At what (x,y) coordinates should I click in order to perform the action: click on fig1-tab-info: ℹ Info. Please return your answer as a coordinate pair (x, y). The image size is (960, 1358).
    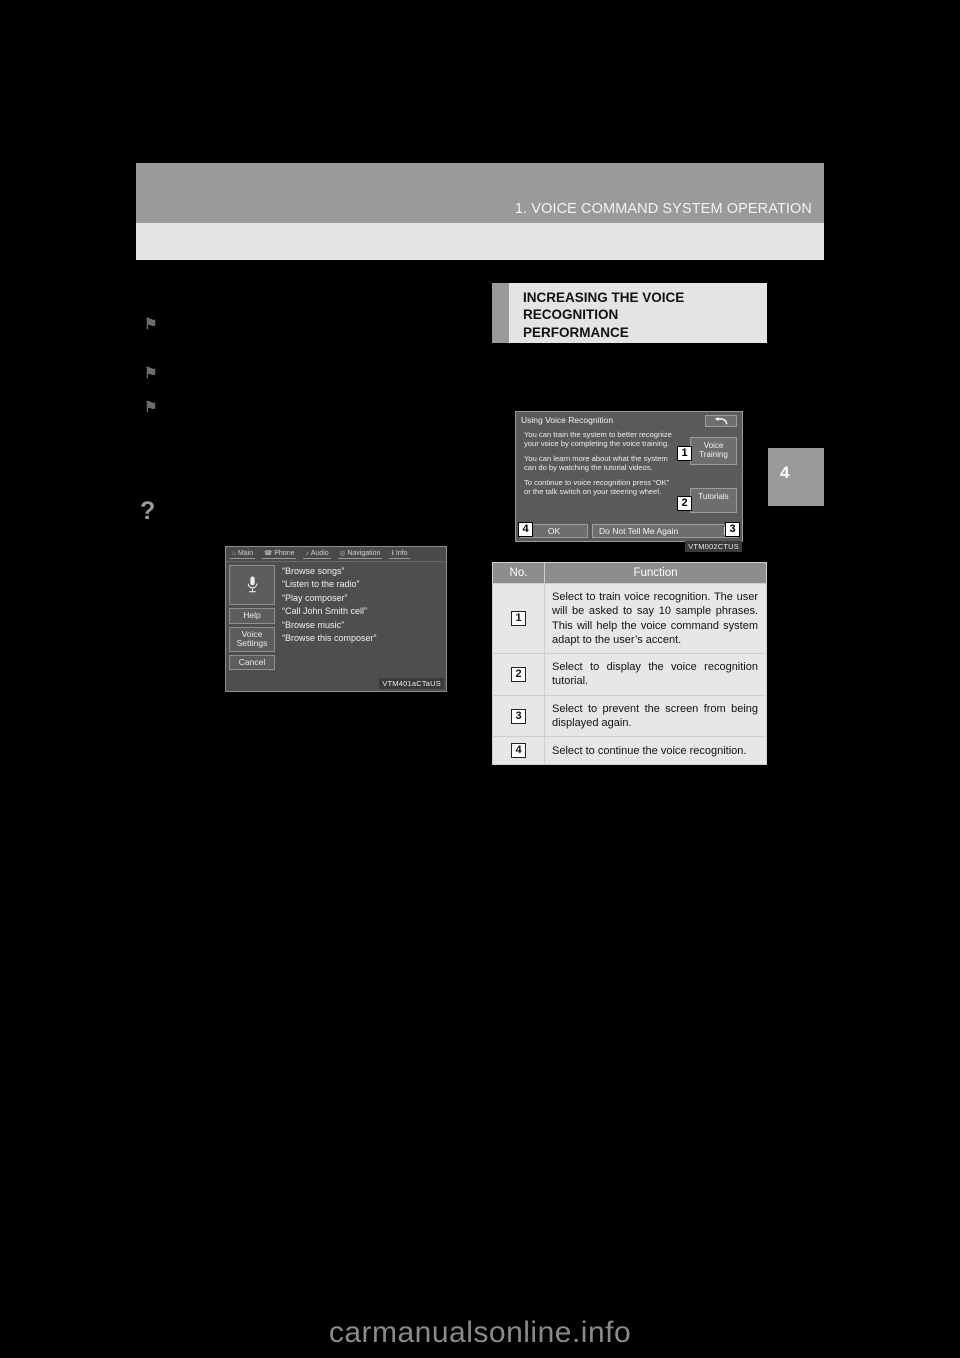
    Looking at the image, I should click on (399, 554).